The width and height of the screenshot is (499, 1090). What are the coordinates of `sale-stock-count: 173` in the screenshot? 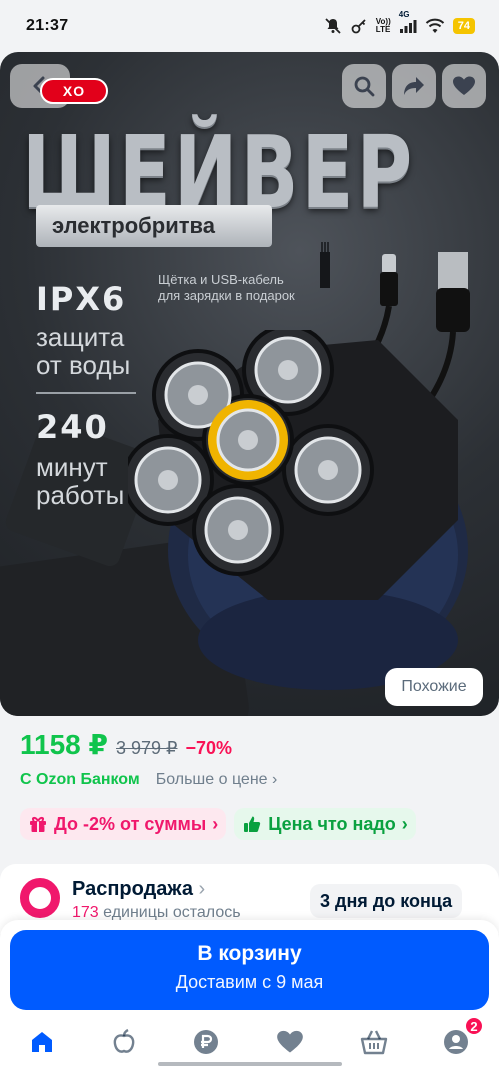 It's located at (85, 912).